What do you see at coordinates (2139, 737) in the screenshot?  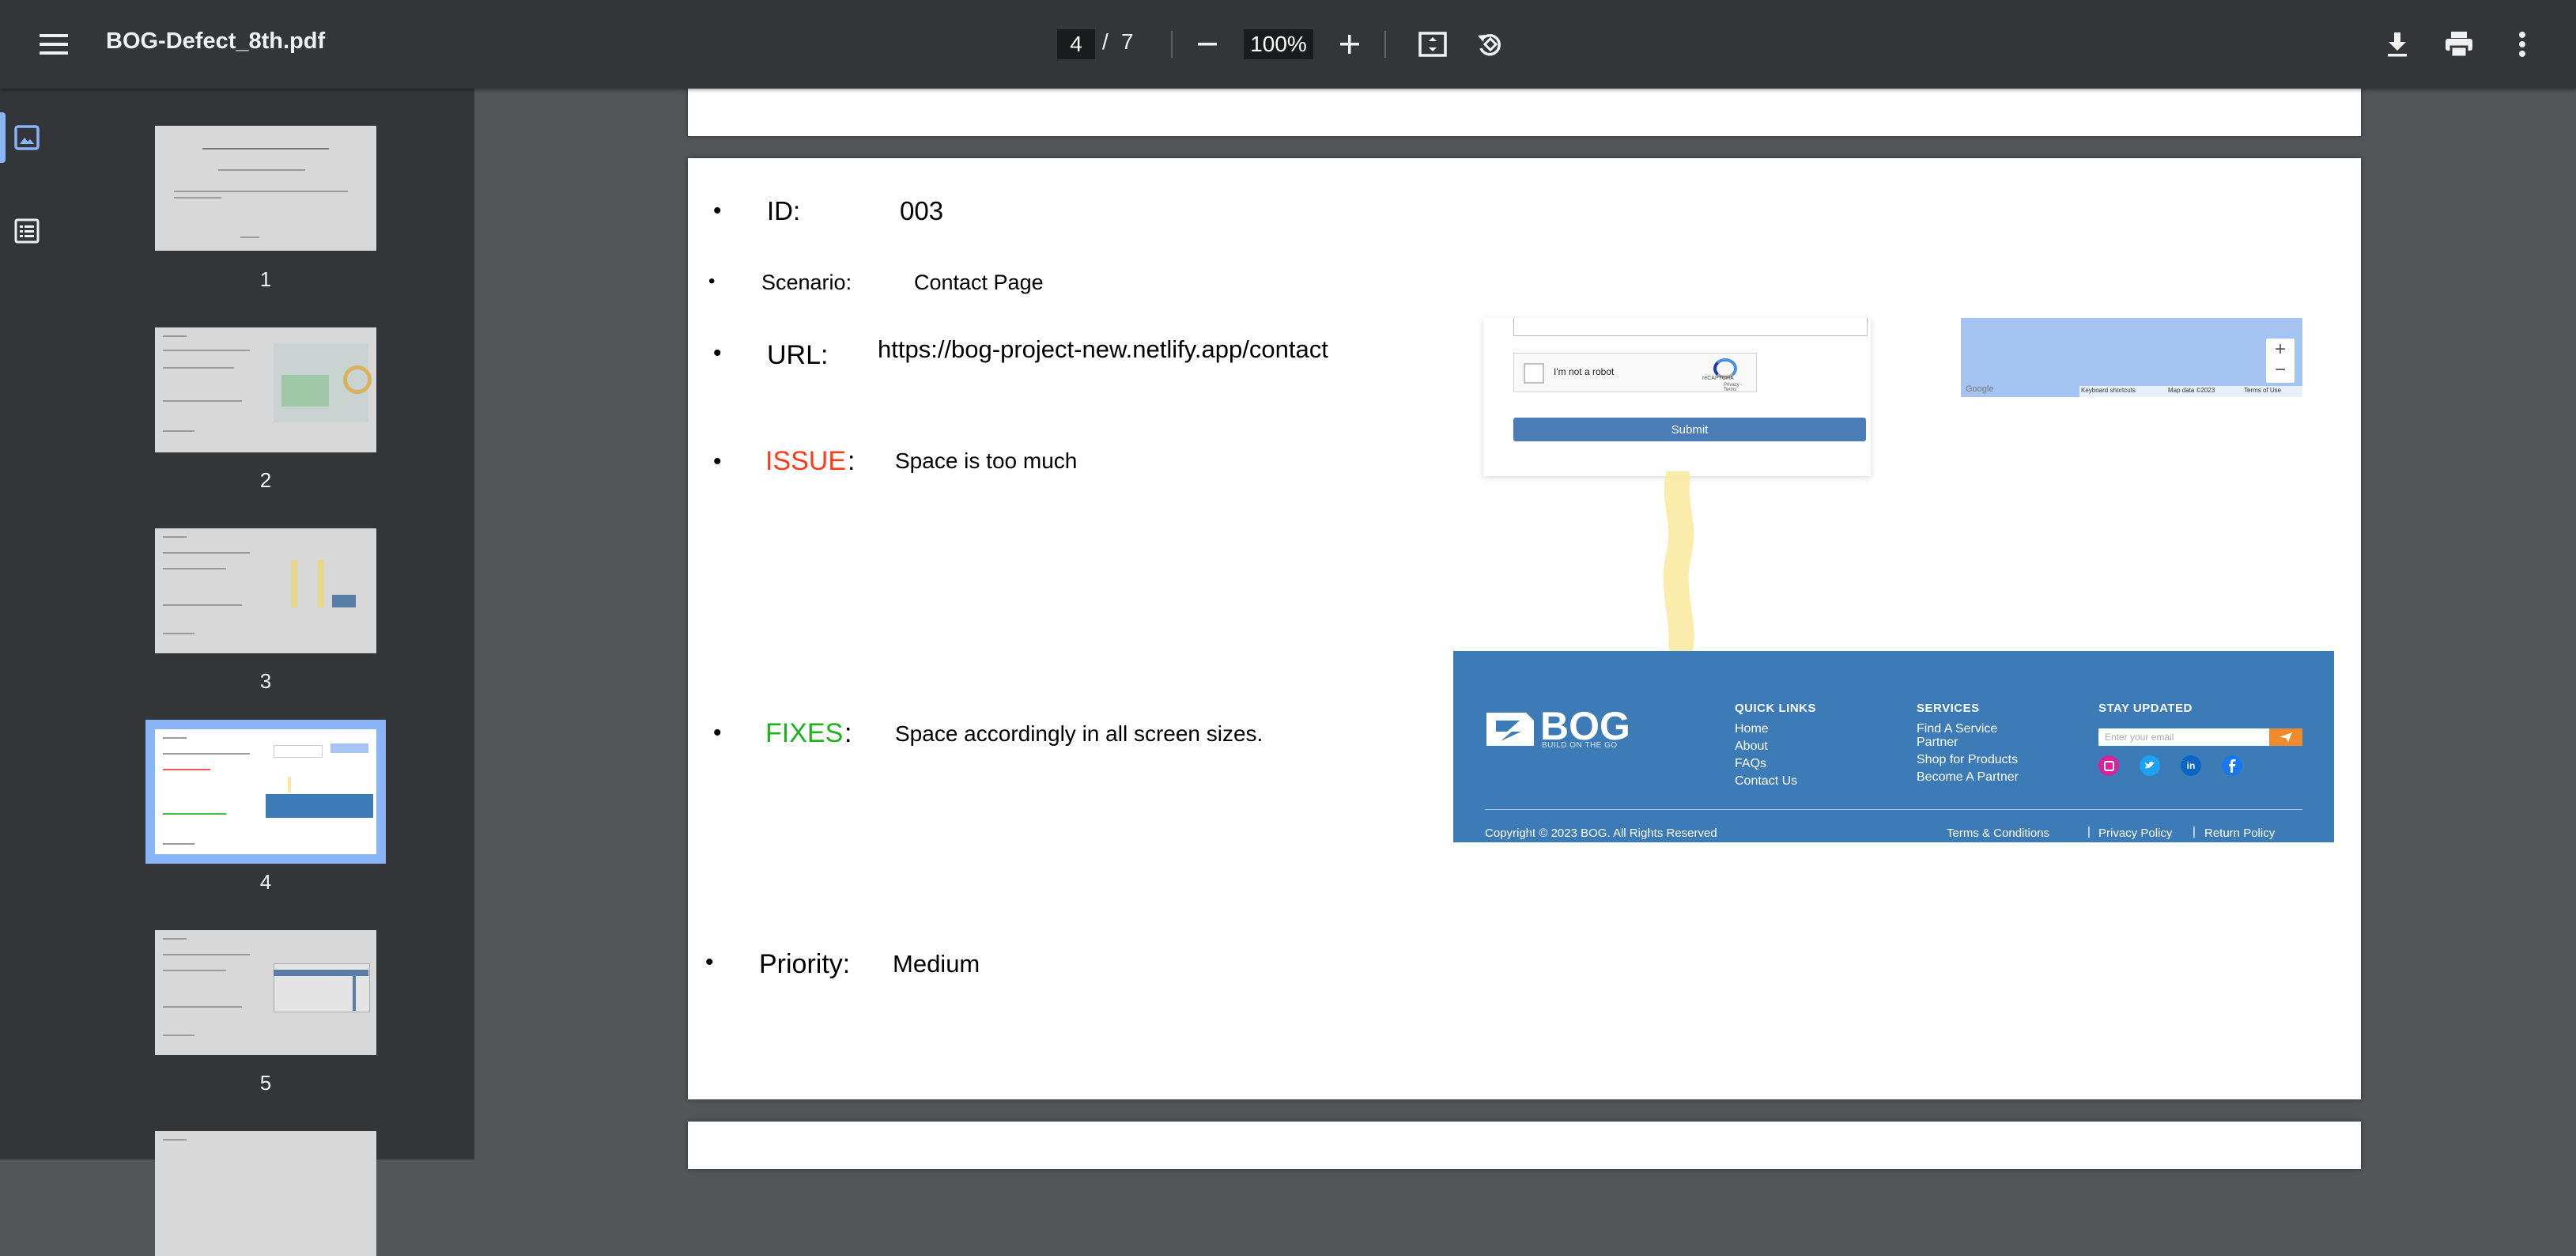 I see `email-placeholder: Enter your email` at bounding box center [2139, 737].